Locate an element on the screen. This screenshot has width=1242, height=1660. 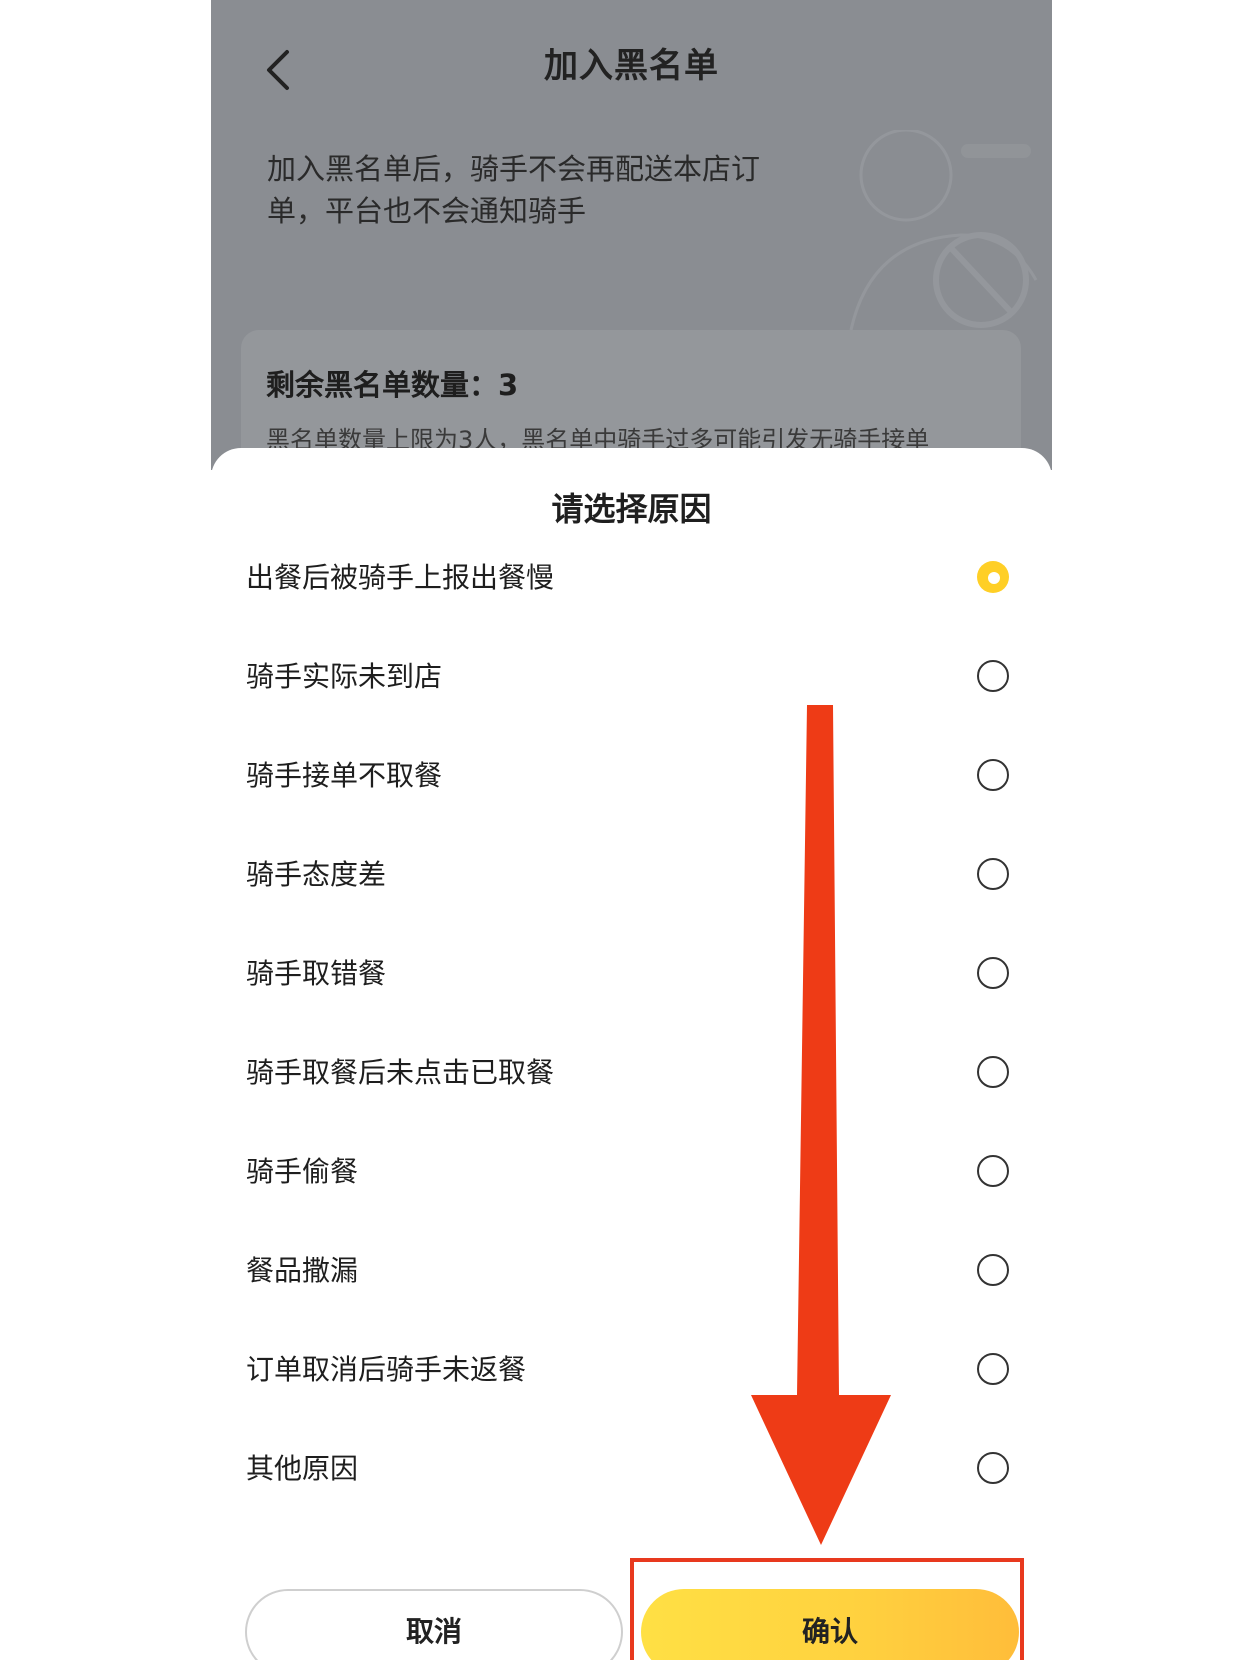
reason-label: 订单取消后骑手未返餐 is located at coordinates (386, 1369).